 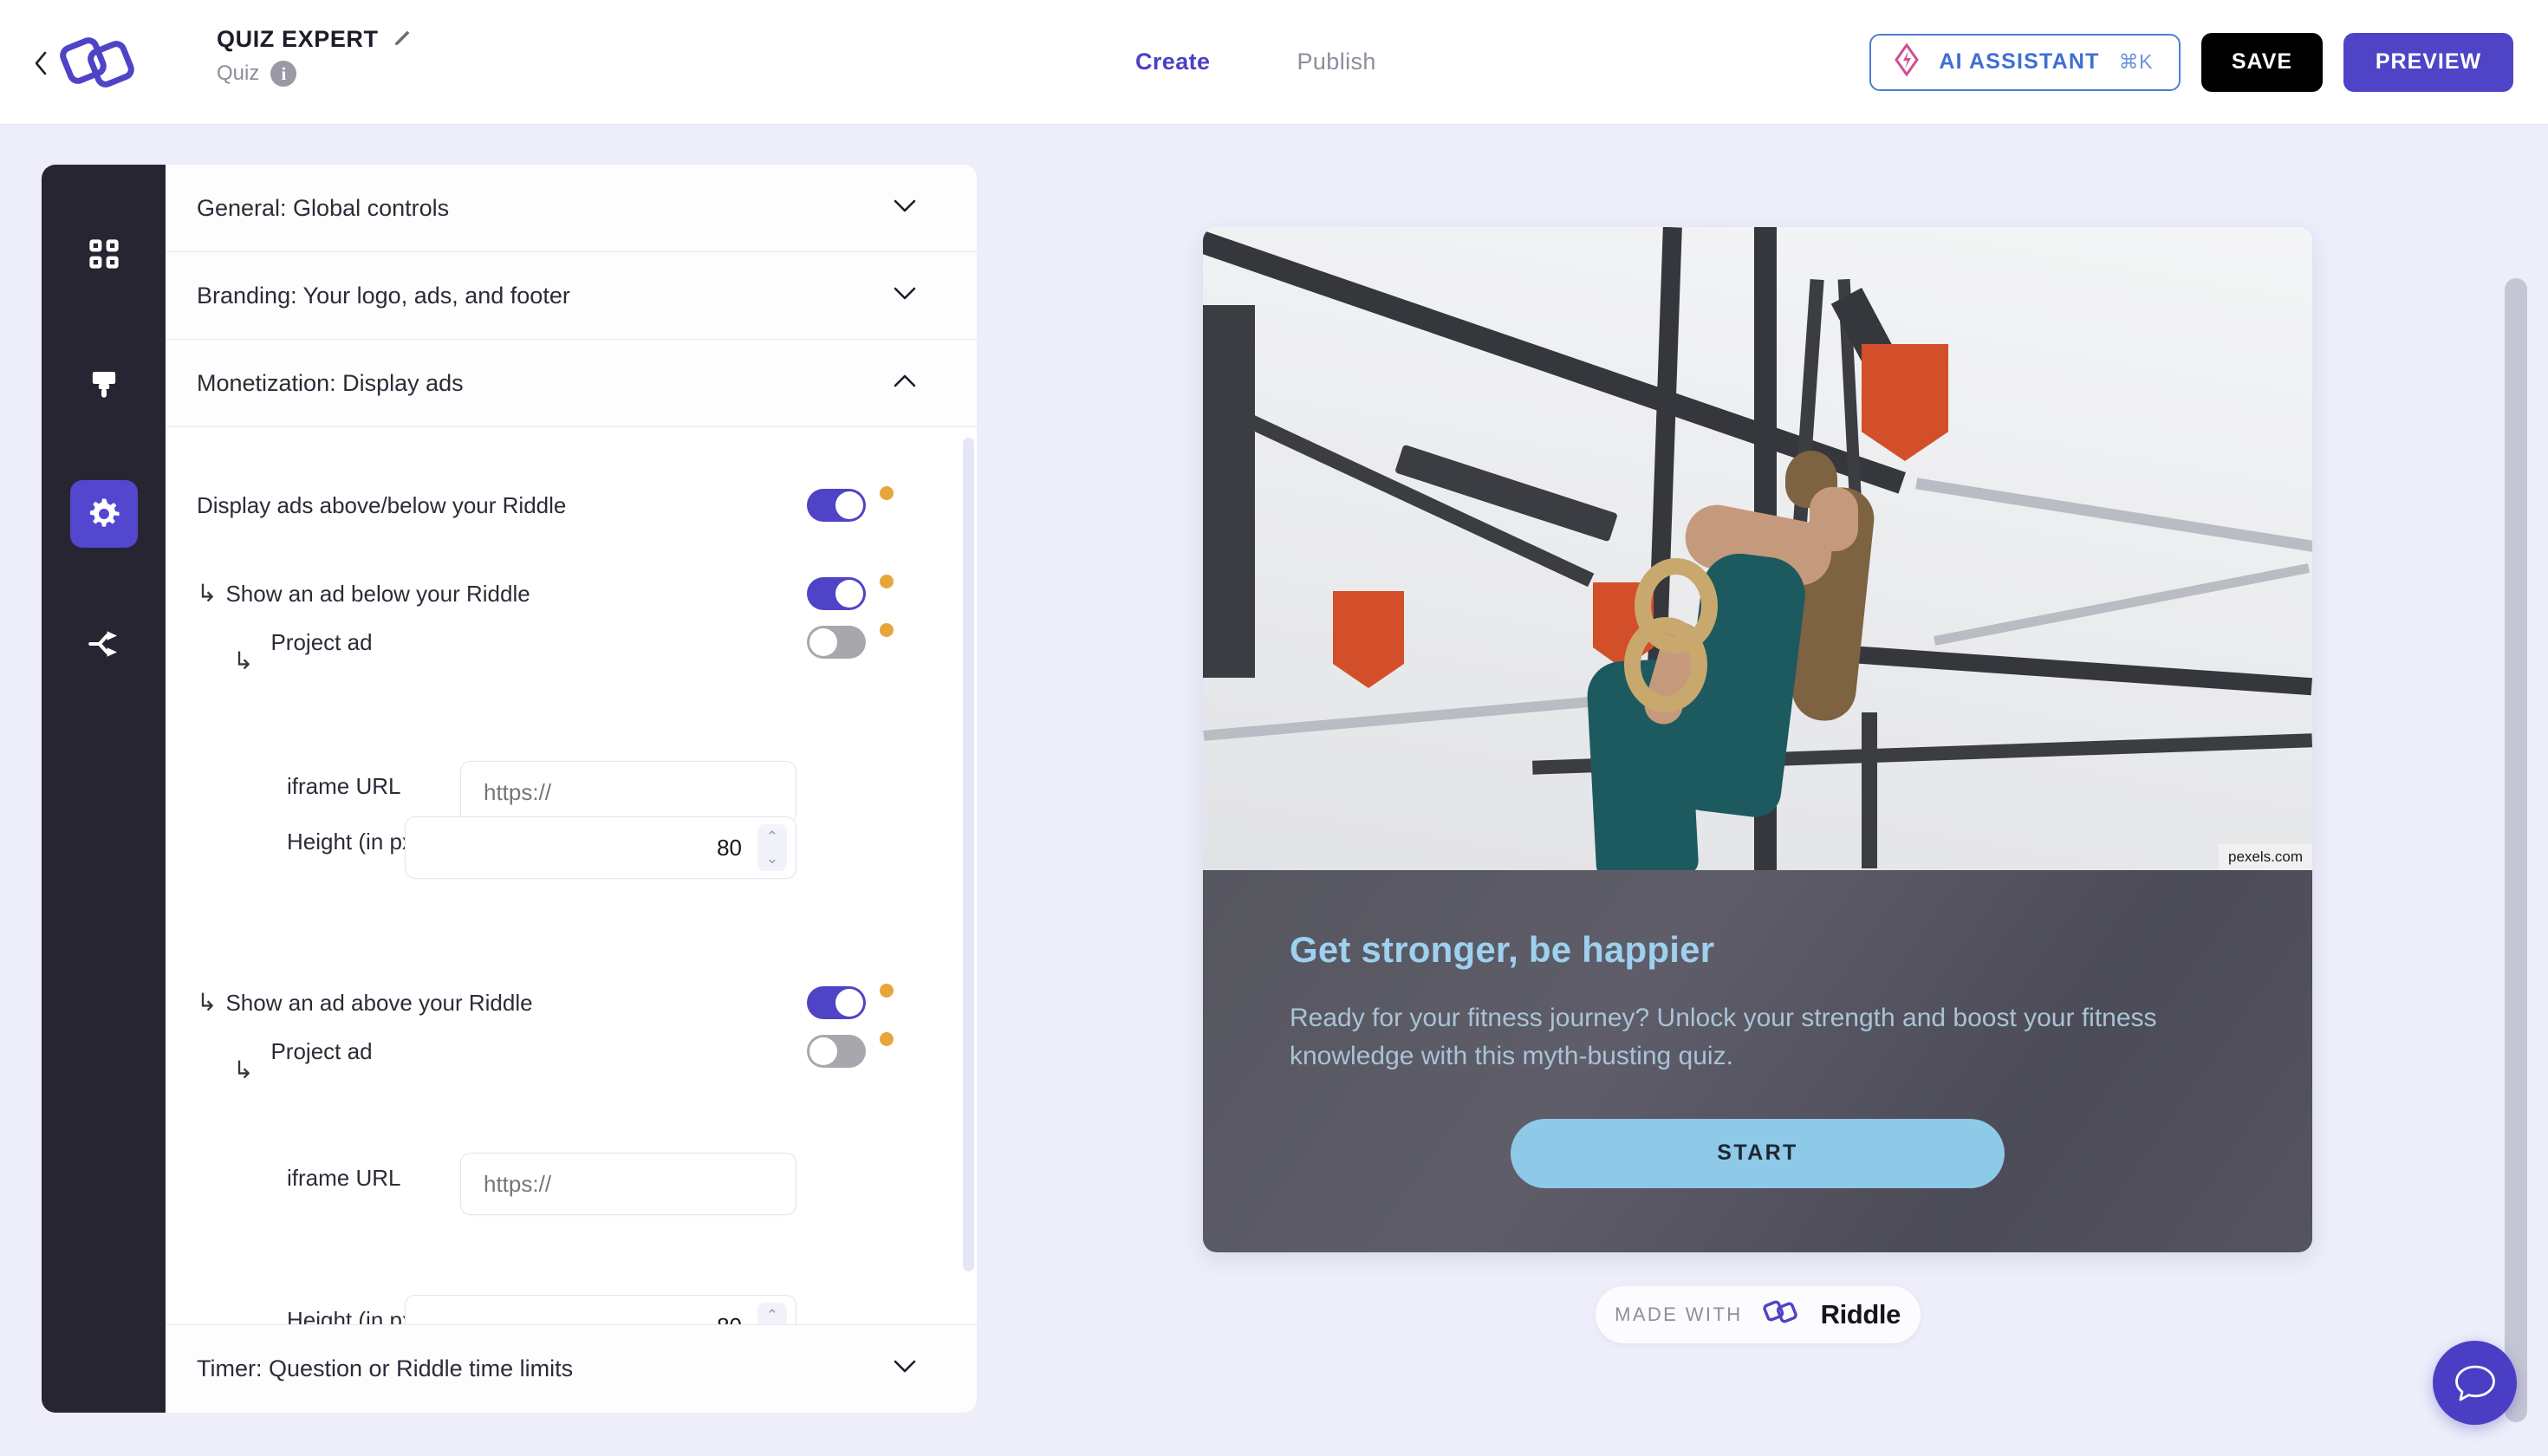 I want to click on field-row-height-below: Height (in px) 80 ⌃ ⌄, so click(x=545, y=847).